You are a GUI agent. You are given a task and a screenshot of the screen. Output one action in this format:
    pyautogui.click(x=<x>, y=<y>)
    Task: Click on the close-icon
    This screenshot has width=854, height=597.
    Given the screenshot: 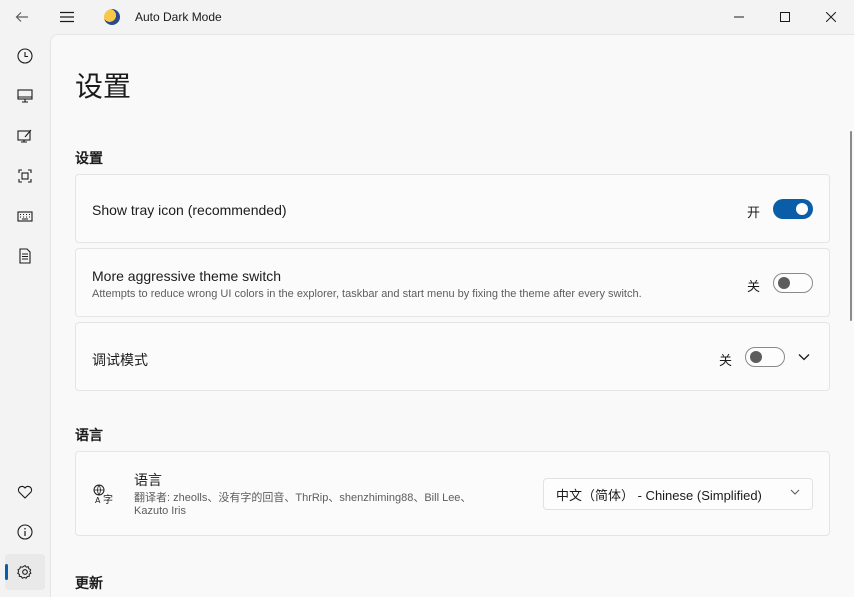 What is the action you would take?
    pyautogui.click(x=831, y=17)
    